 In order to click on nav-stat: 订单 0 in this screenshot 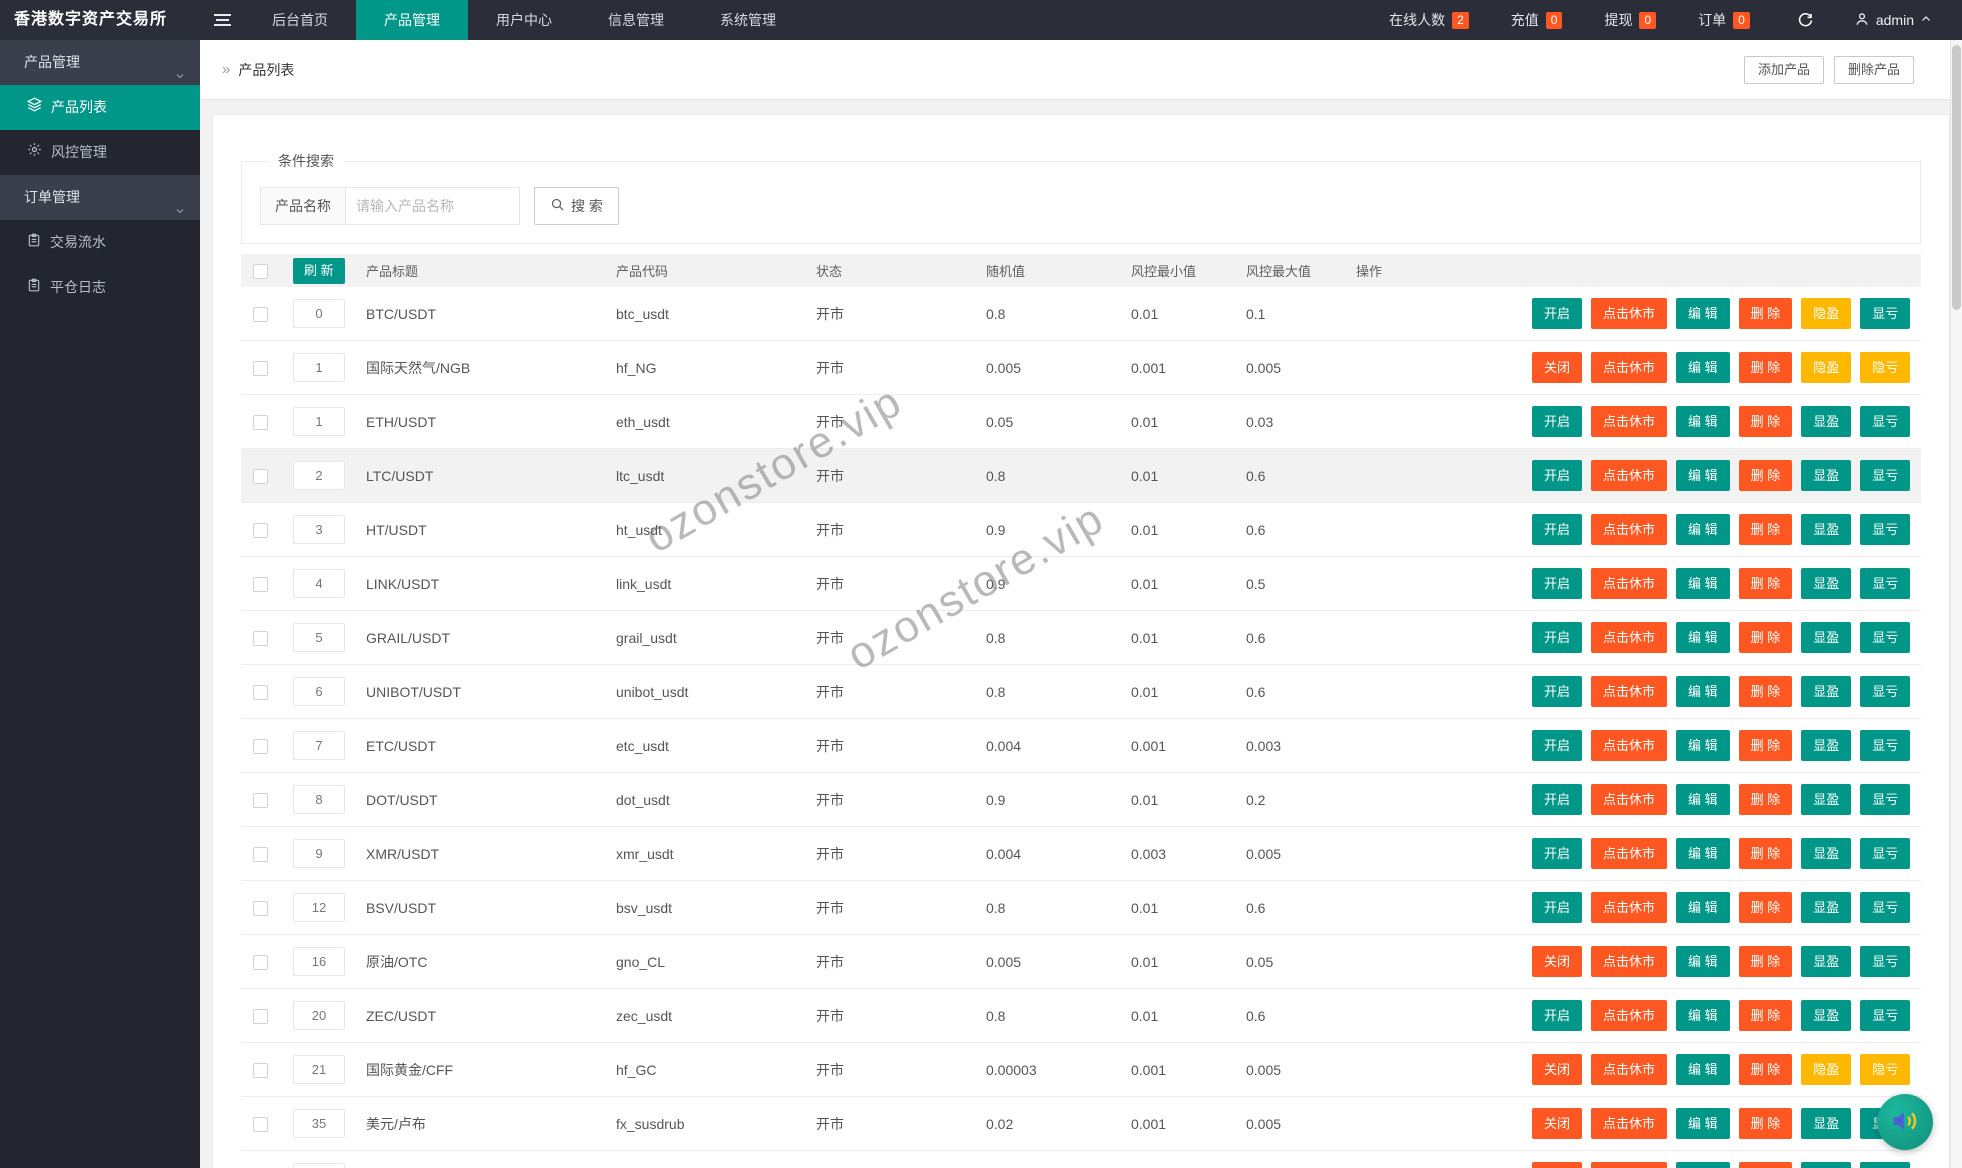, I will do `click(1724, 20)`.